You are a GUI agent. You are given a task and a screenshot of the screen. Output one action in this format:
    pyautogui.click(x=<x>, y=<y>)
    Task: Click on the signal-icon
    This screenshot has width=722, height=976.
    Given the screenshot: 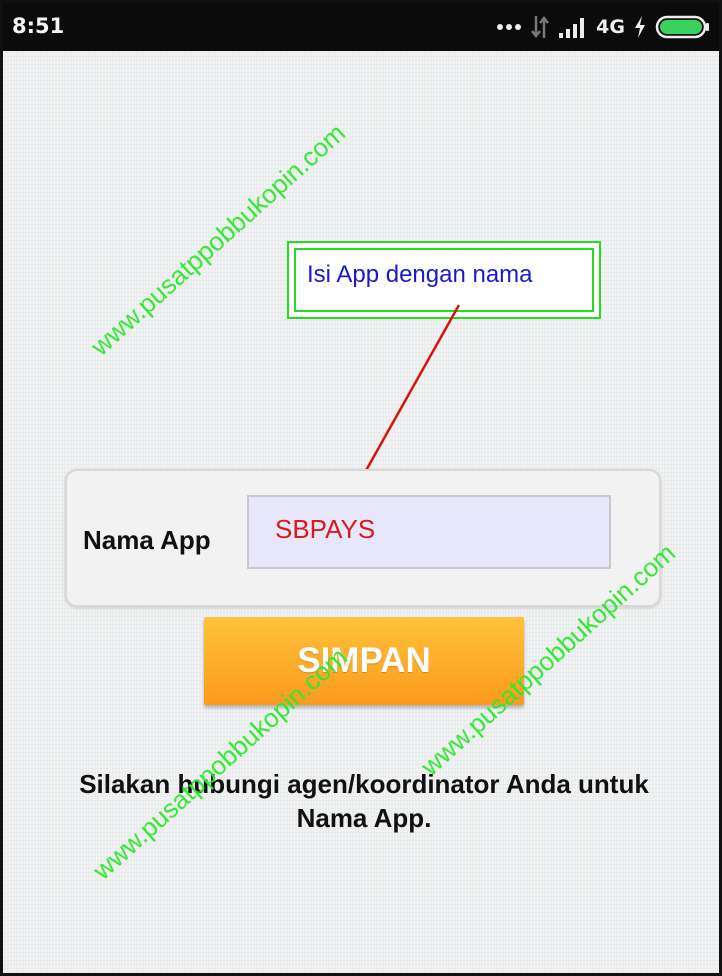 What is the action you would take?
    pyautogui.click(x=572, y=28)
    